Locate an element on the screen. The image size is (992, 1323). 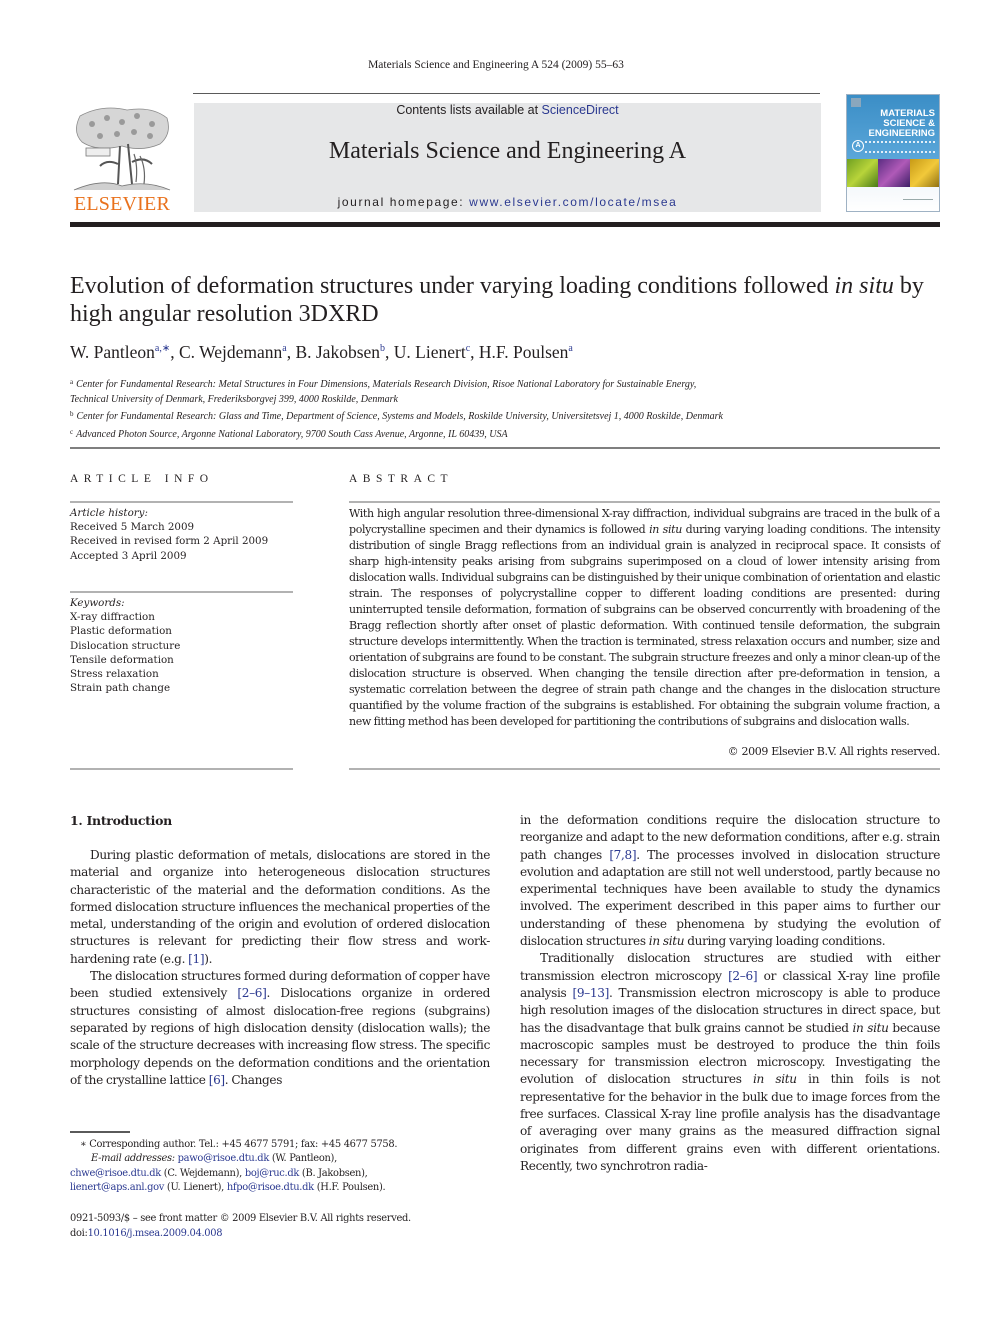
keyword: Stress relaxation is located at coordinates (114, 674).